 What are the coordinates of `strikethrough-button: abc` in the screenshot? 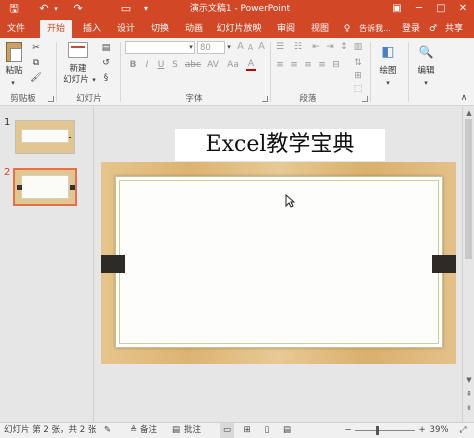 It's located at (193, 65).